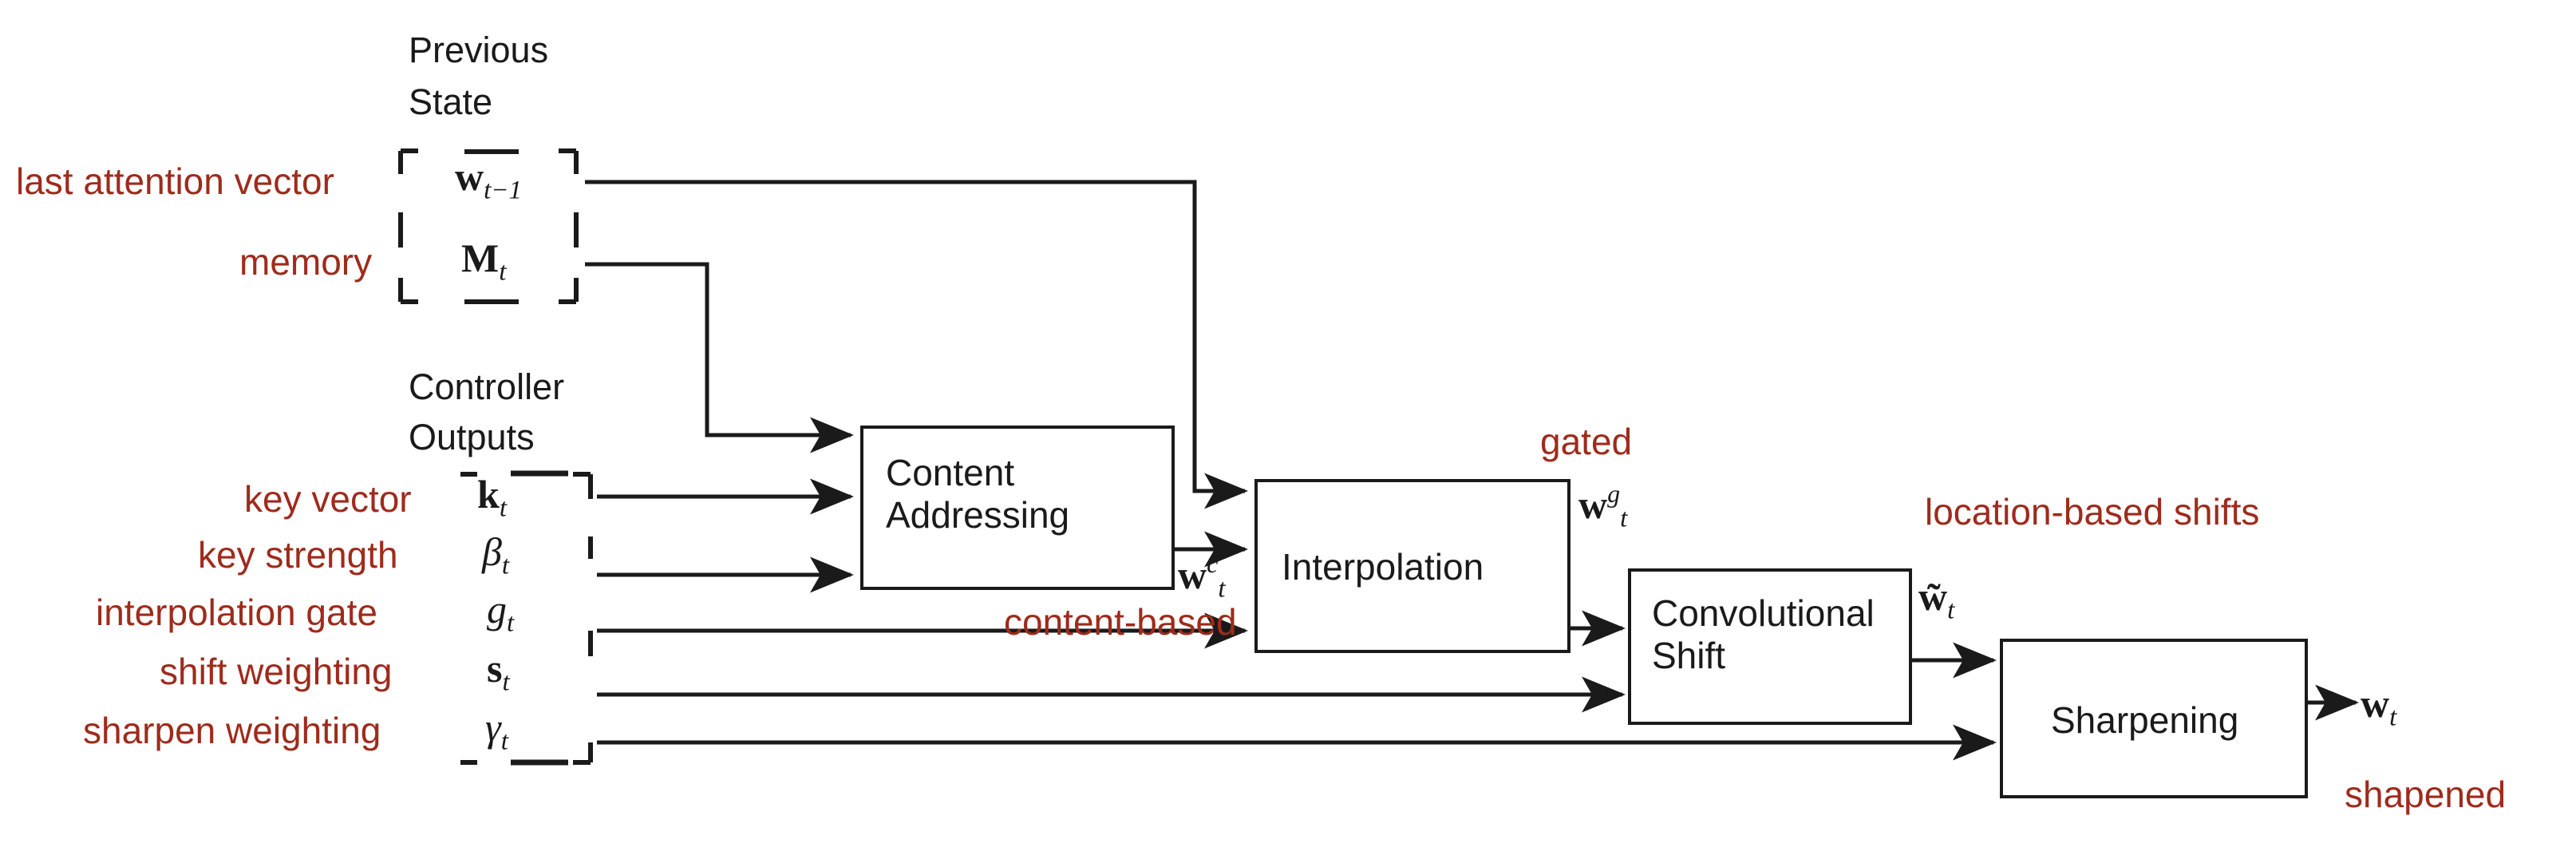  Describe the element at coordinates (501, 612) in the screenshot. I see `symbol-interpolation-gate: gt` at that location.